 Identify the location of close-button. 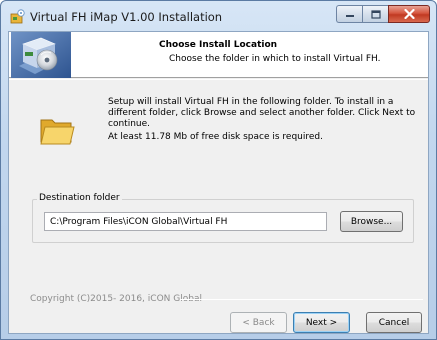
(409, 14).